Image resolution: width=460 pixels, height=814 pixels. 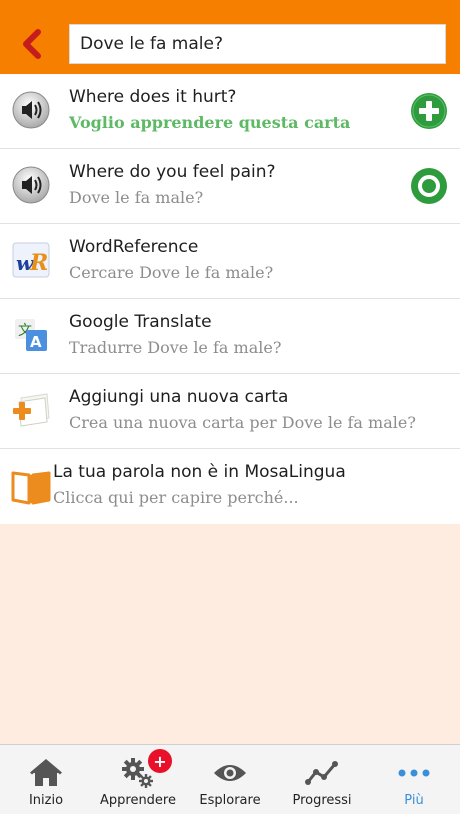 I want to click on svg-text: A, so click(x=36, y=342).